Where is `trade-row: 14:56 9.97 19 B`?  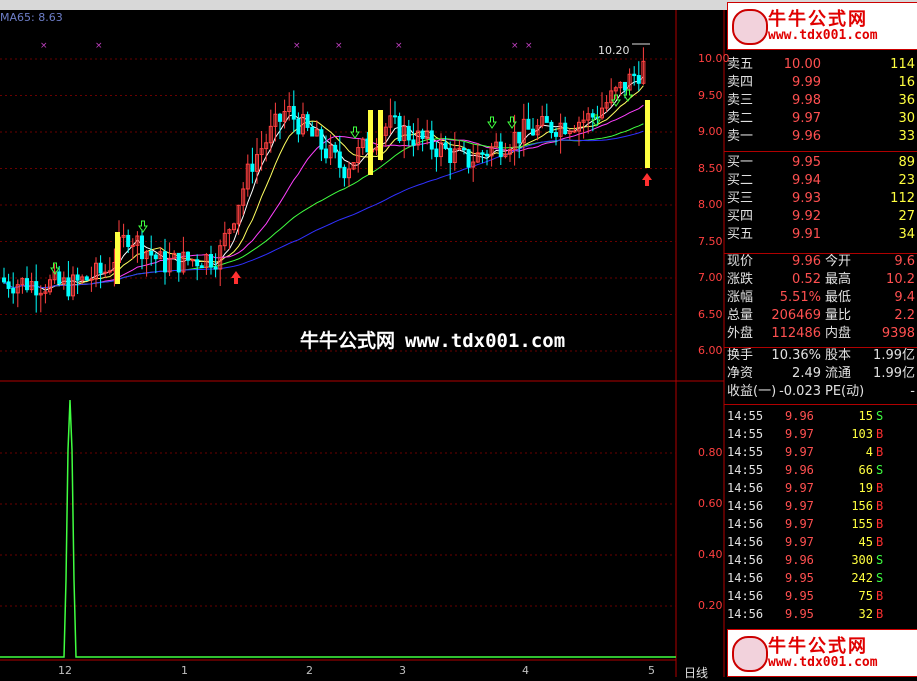 trade-row: 14:56 9.97 19 B is located at coordinates (820, 488).